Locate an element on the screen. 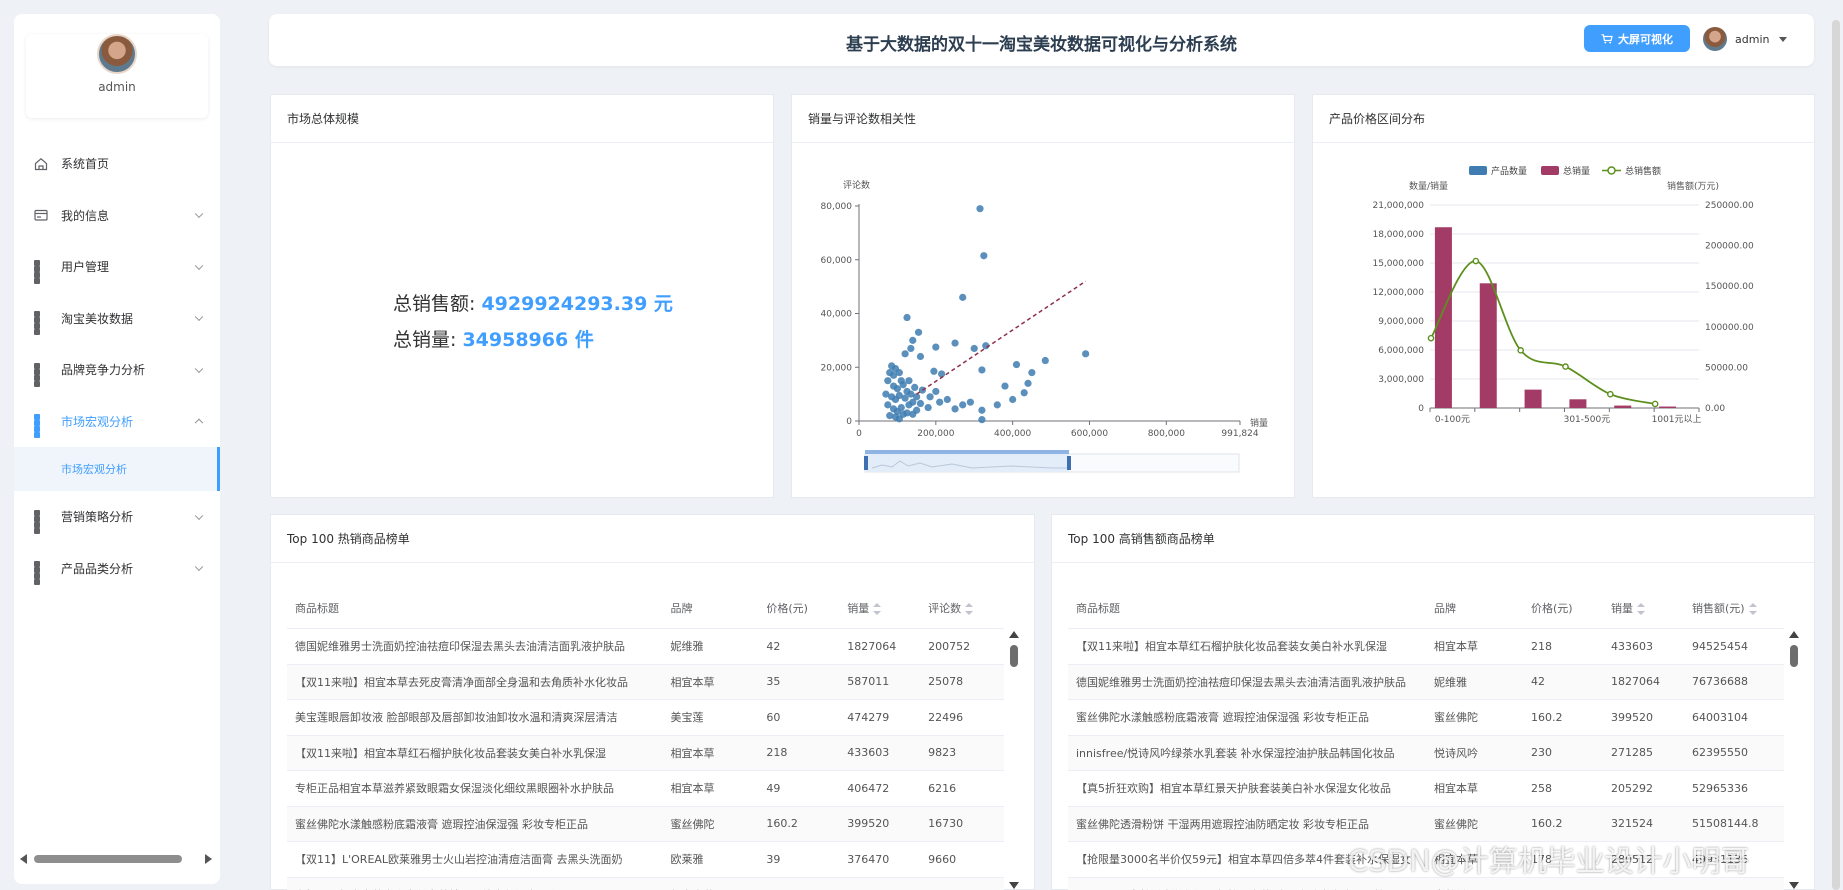  chart-legend: 产品数量 总销量 总销售额 is located at coordinates (1565, 171).